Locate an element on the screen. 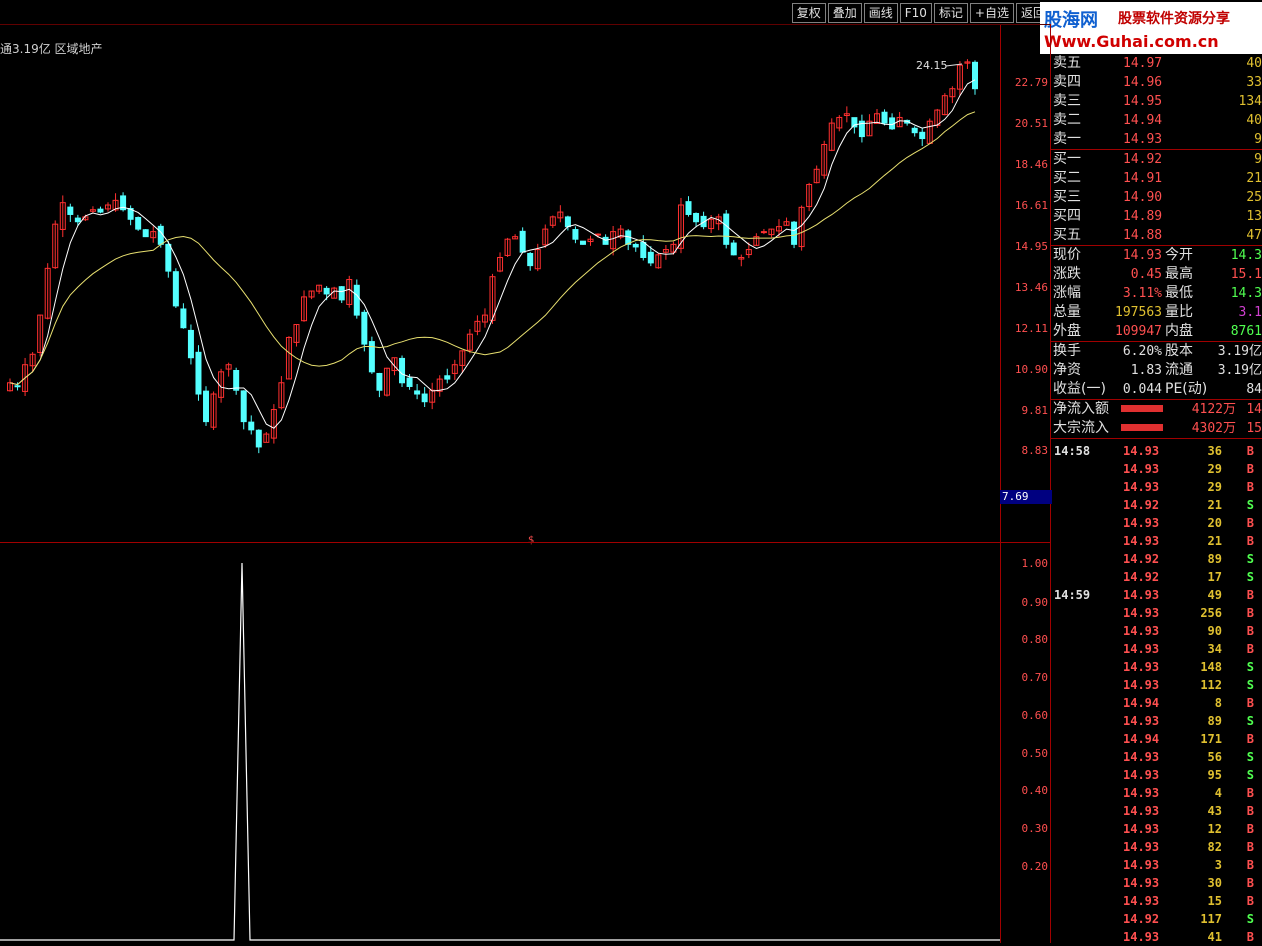 The height and width of the screenshot is (946, 1262). orderbook-row: 买五 14.88 47 is located at coordinates (1156, 235).